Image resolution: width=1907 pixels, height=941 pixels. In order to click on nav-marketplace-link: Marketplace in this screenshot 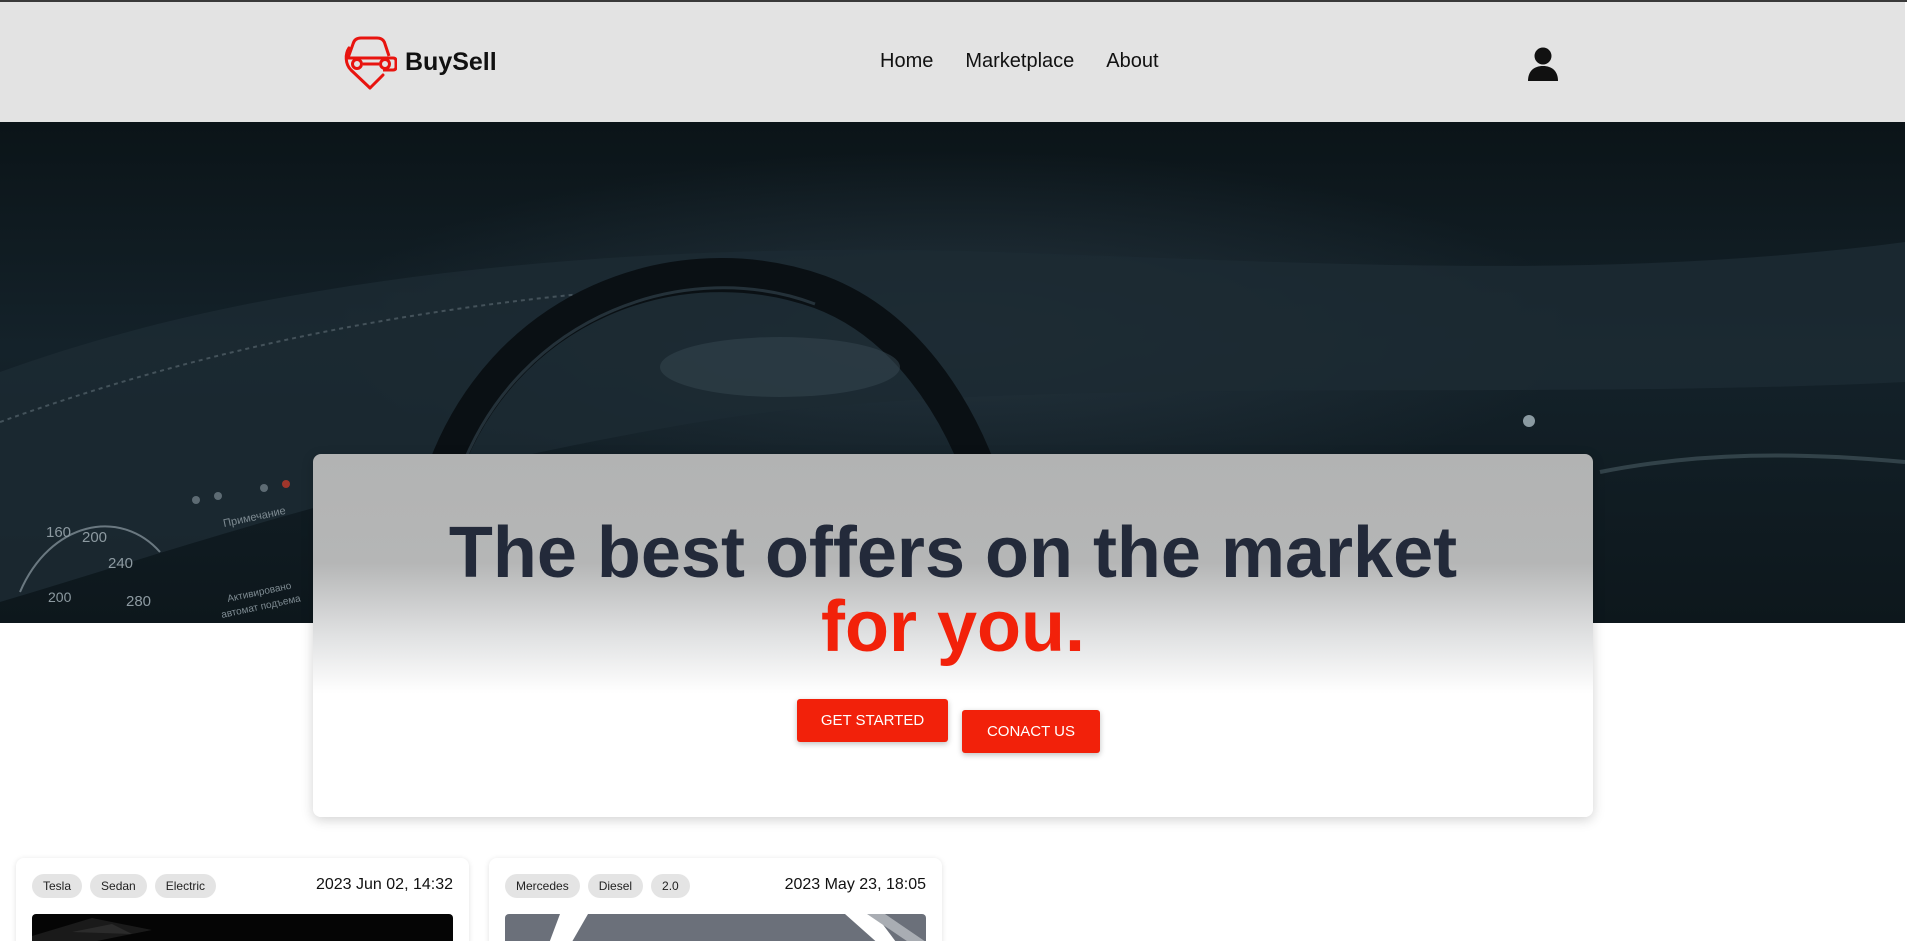, I will do `click(1019, 61)`.